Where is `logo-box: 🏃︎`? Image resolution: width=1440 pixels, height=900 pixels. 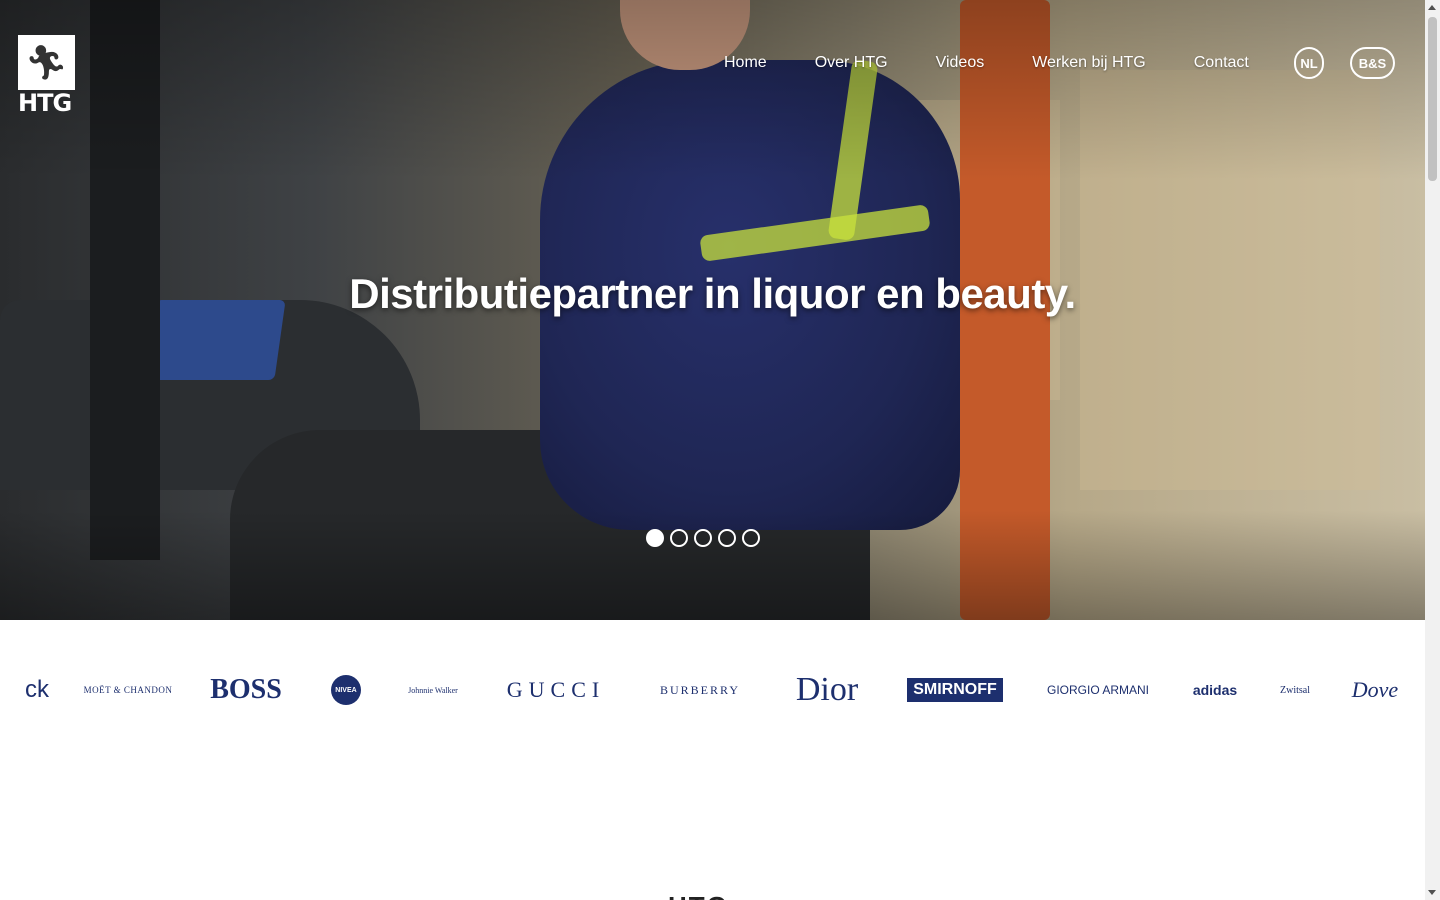
logo-box: 🏃︎ is located at coordinates (46, 62).